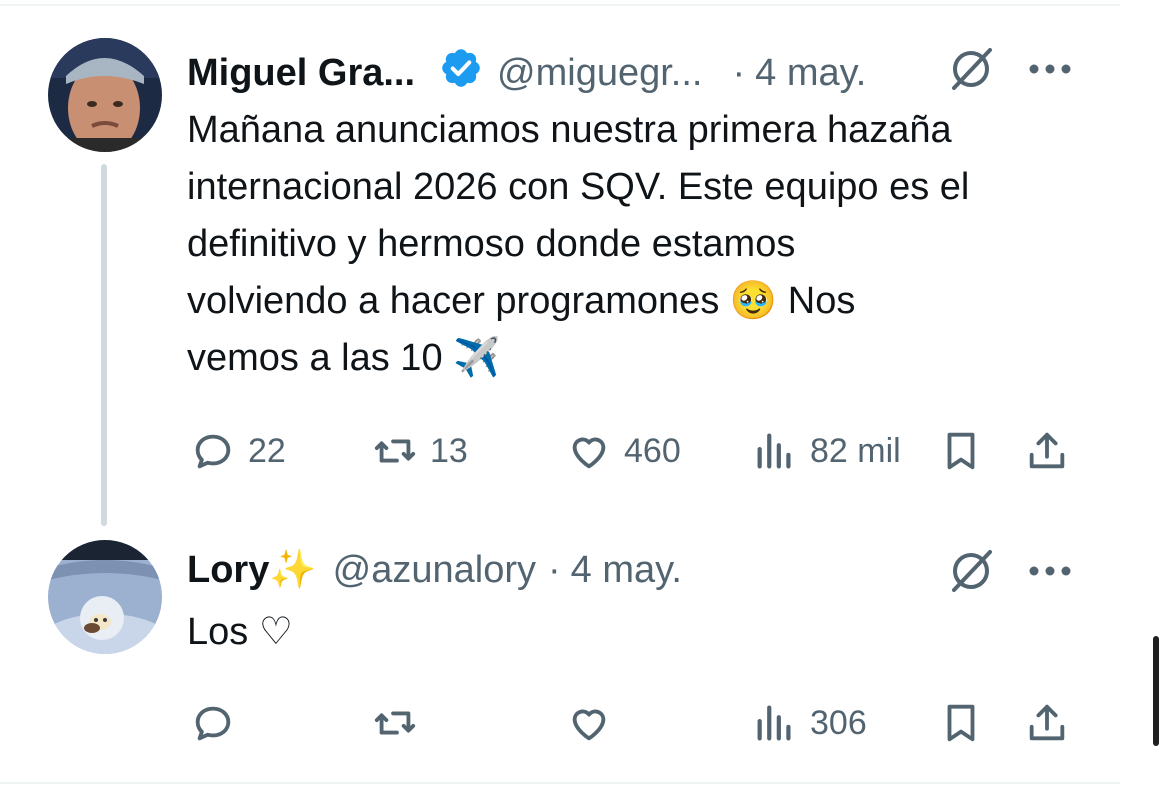  I want to click on views-button: 306, so click(809, 723).